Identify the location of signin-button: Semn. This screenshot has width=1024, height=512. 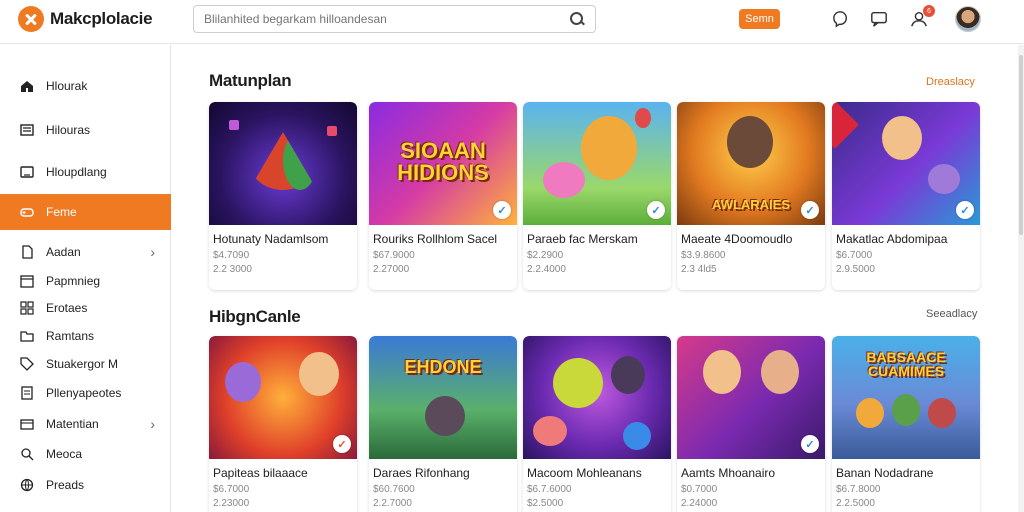
(759, 19).